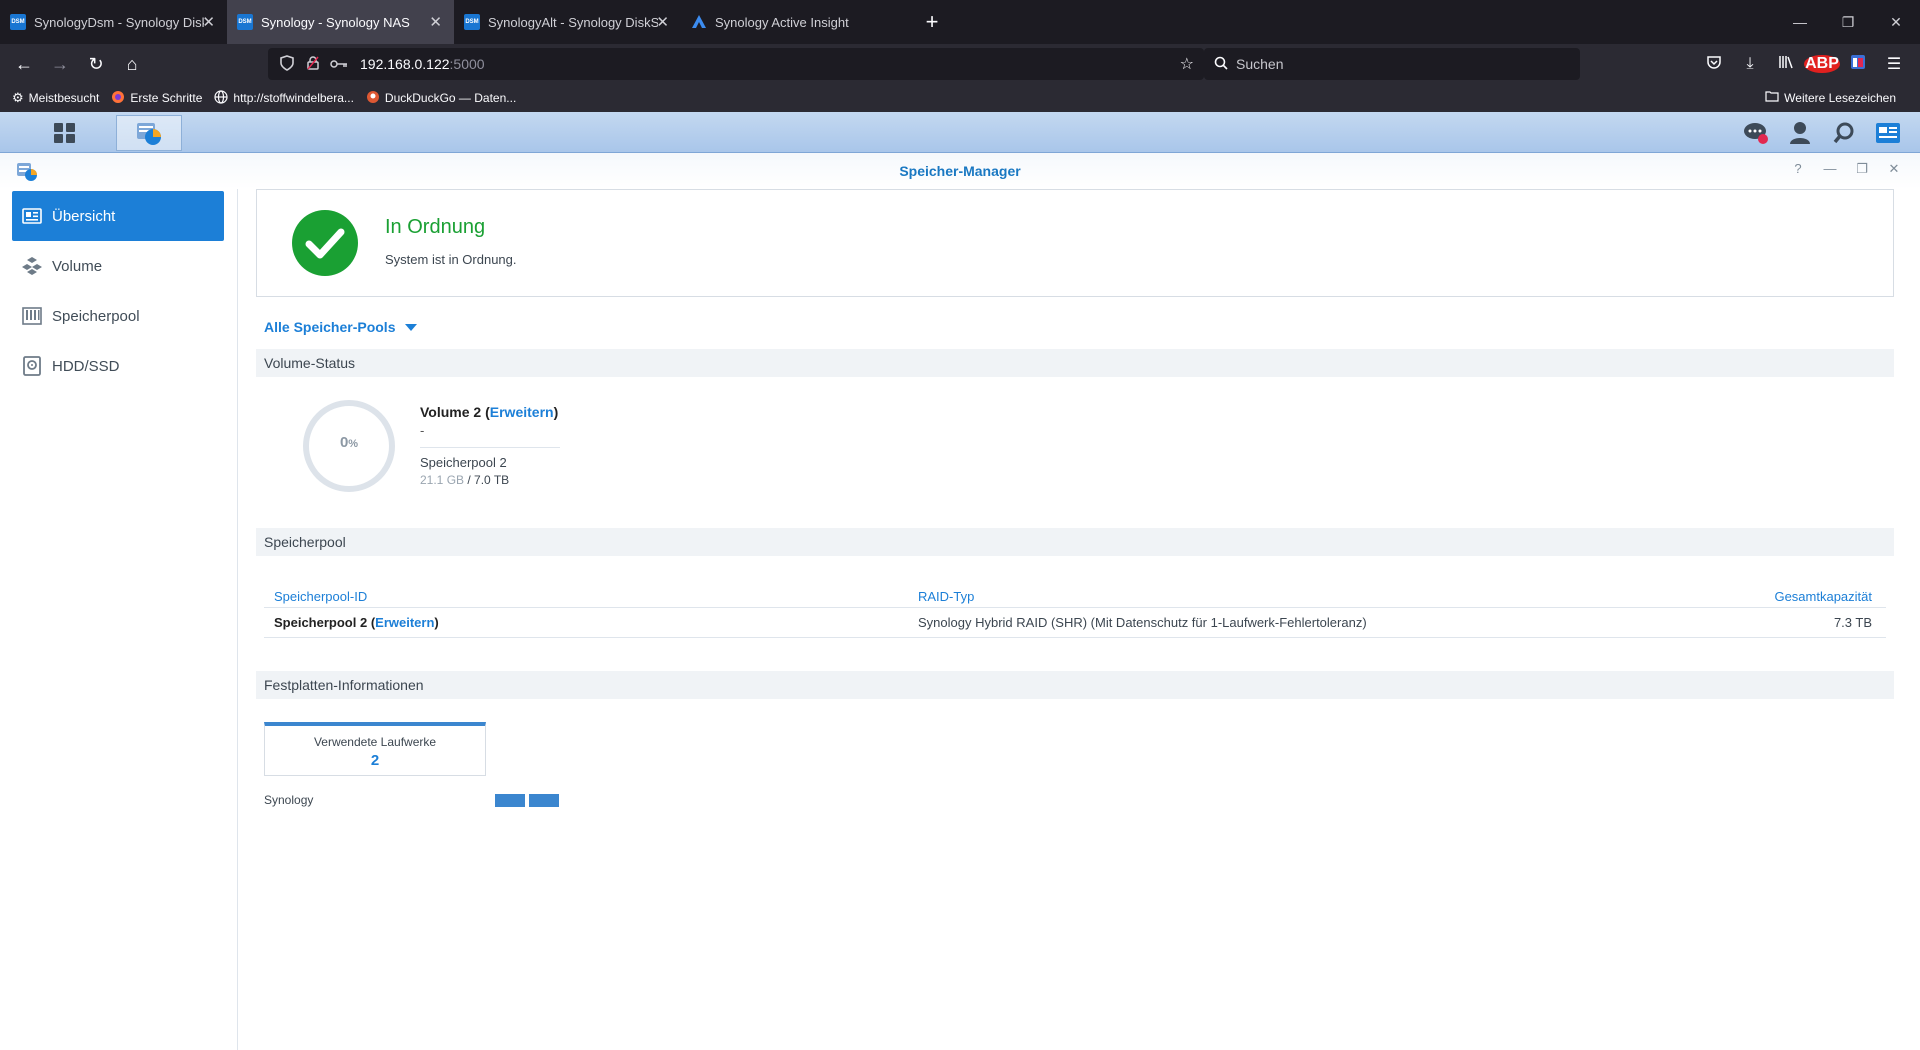 The height and width of the screenshot is (1050, 1920). What do you see at coordinates (119, 619) in the screenshot?
I see `sidebar: Übersicht Volume Speicherpool HDD/SSD` at bounding box center [119, 619].